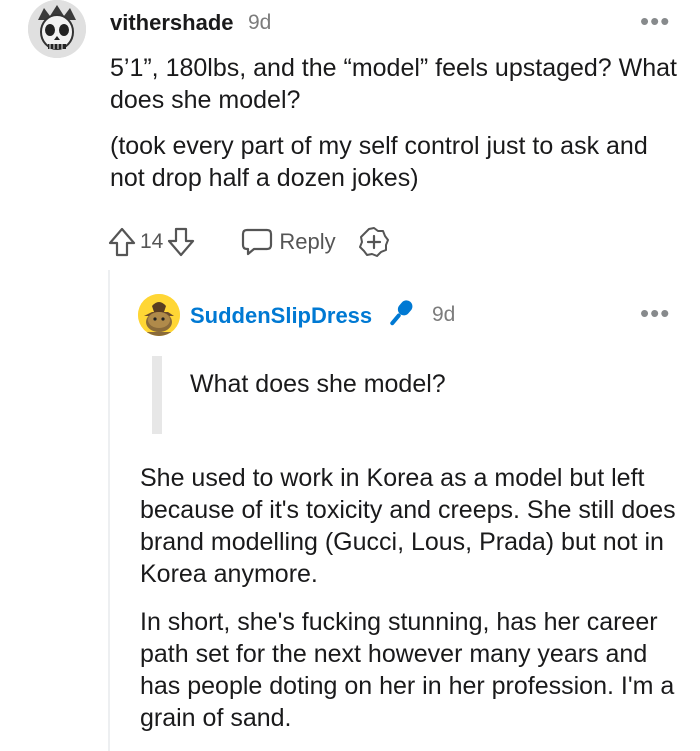 Image resolution: width=700 pixels, height=751 pixels. Describe the element at coordinates (181, 242) in the screenshot. I see `arrow-down-icon` at that location.